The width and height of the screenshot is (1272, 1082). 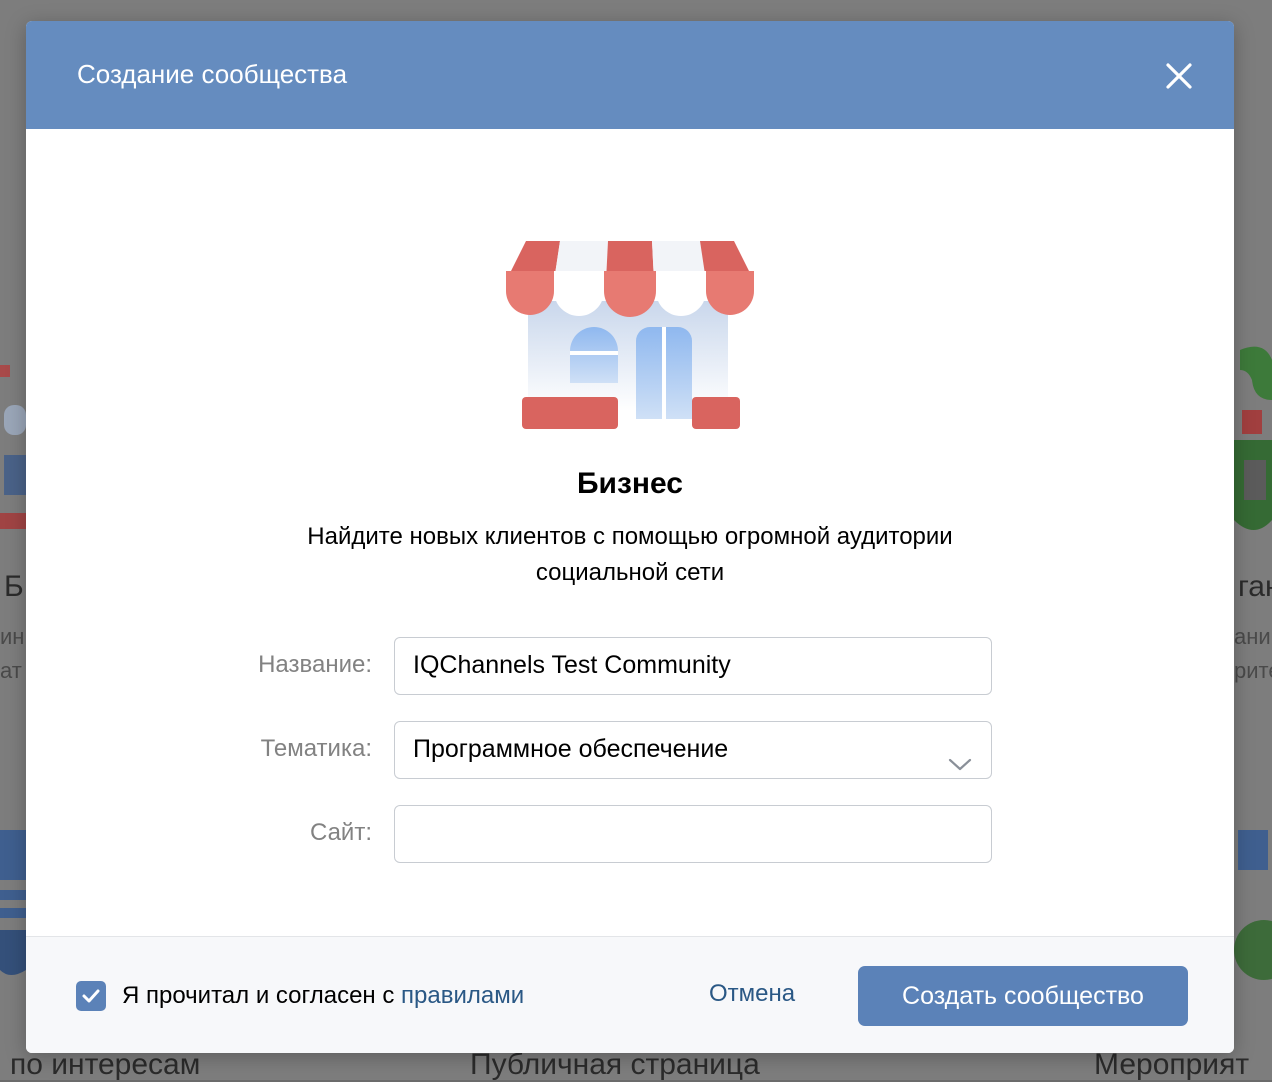 I want to click on form-row-site: Сайт:, so click(x=630, y=835).